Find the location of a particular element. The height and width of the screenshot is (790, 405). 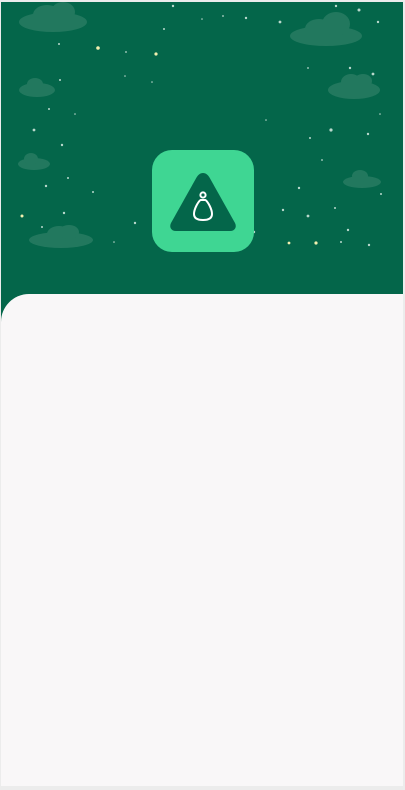

app-logo is located at coordinates (203, 201).